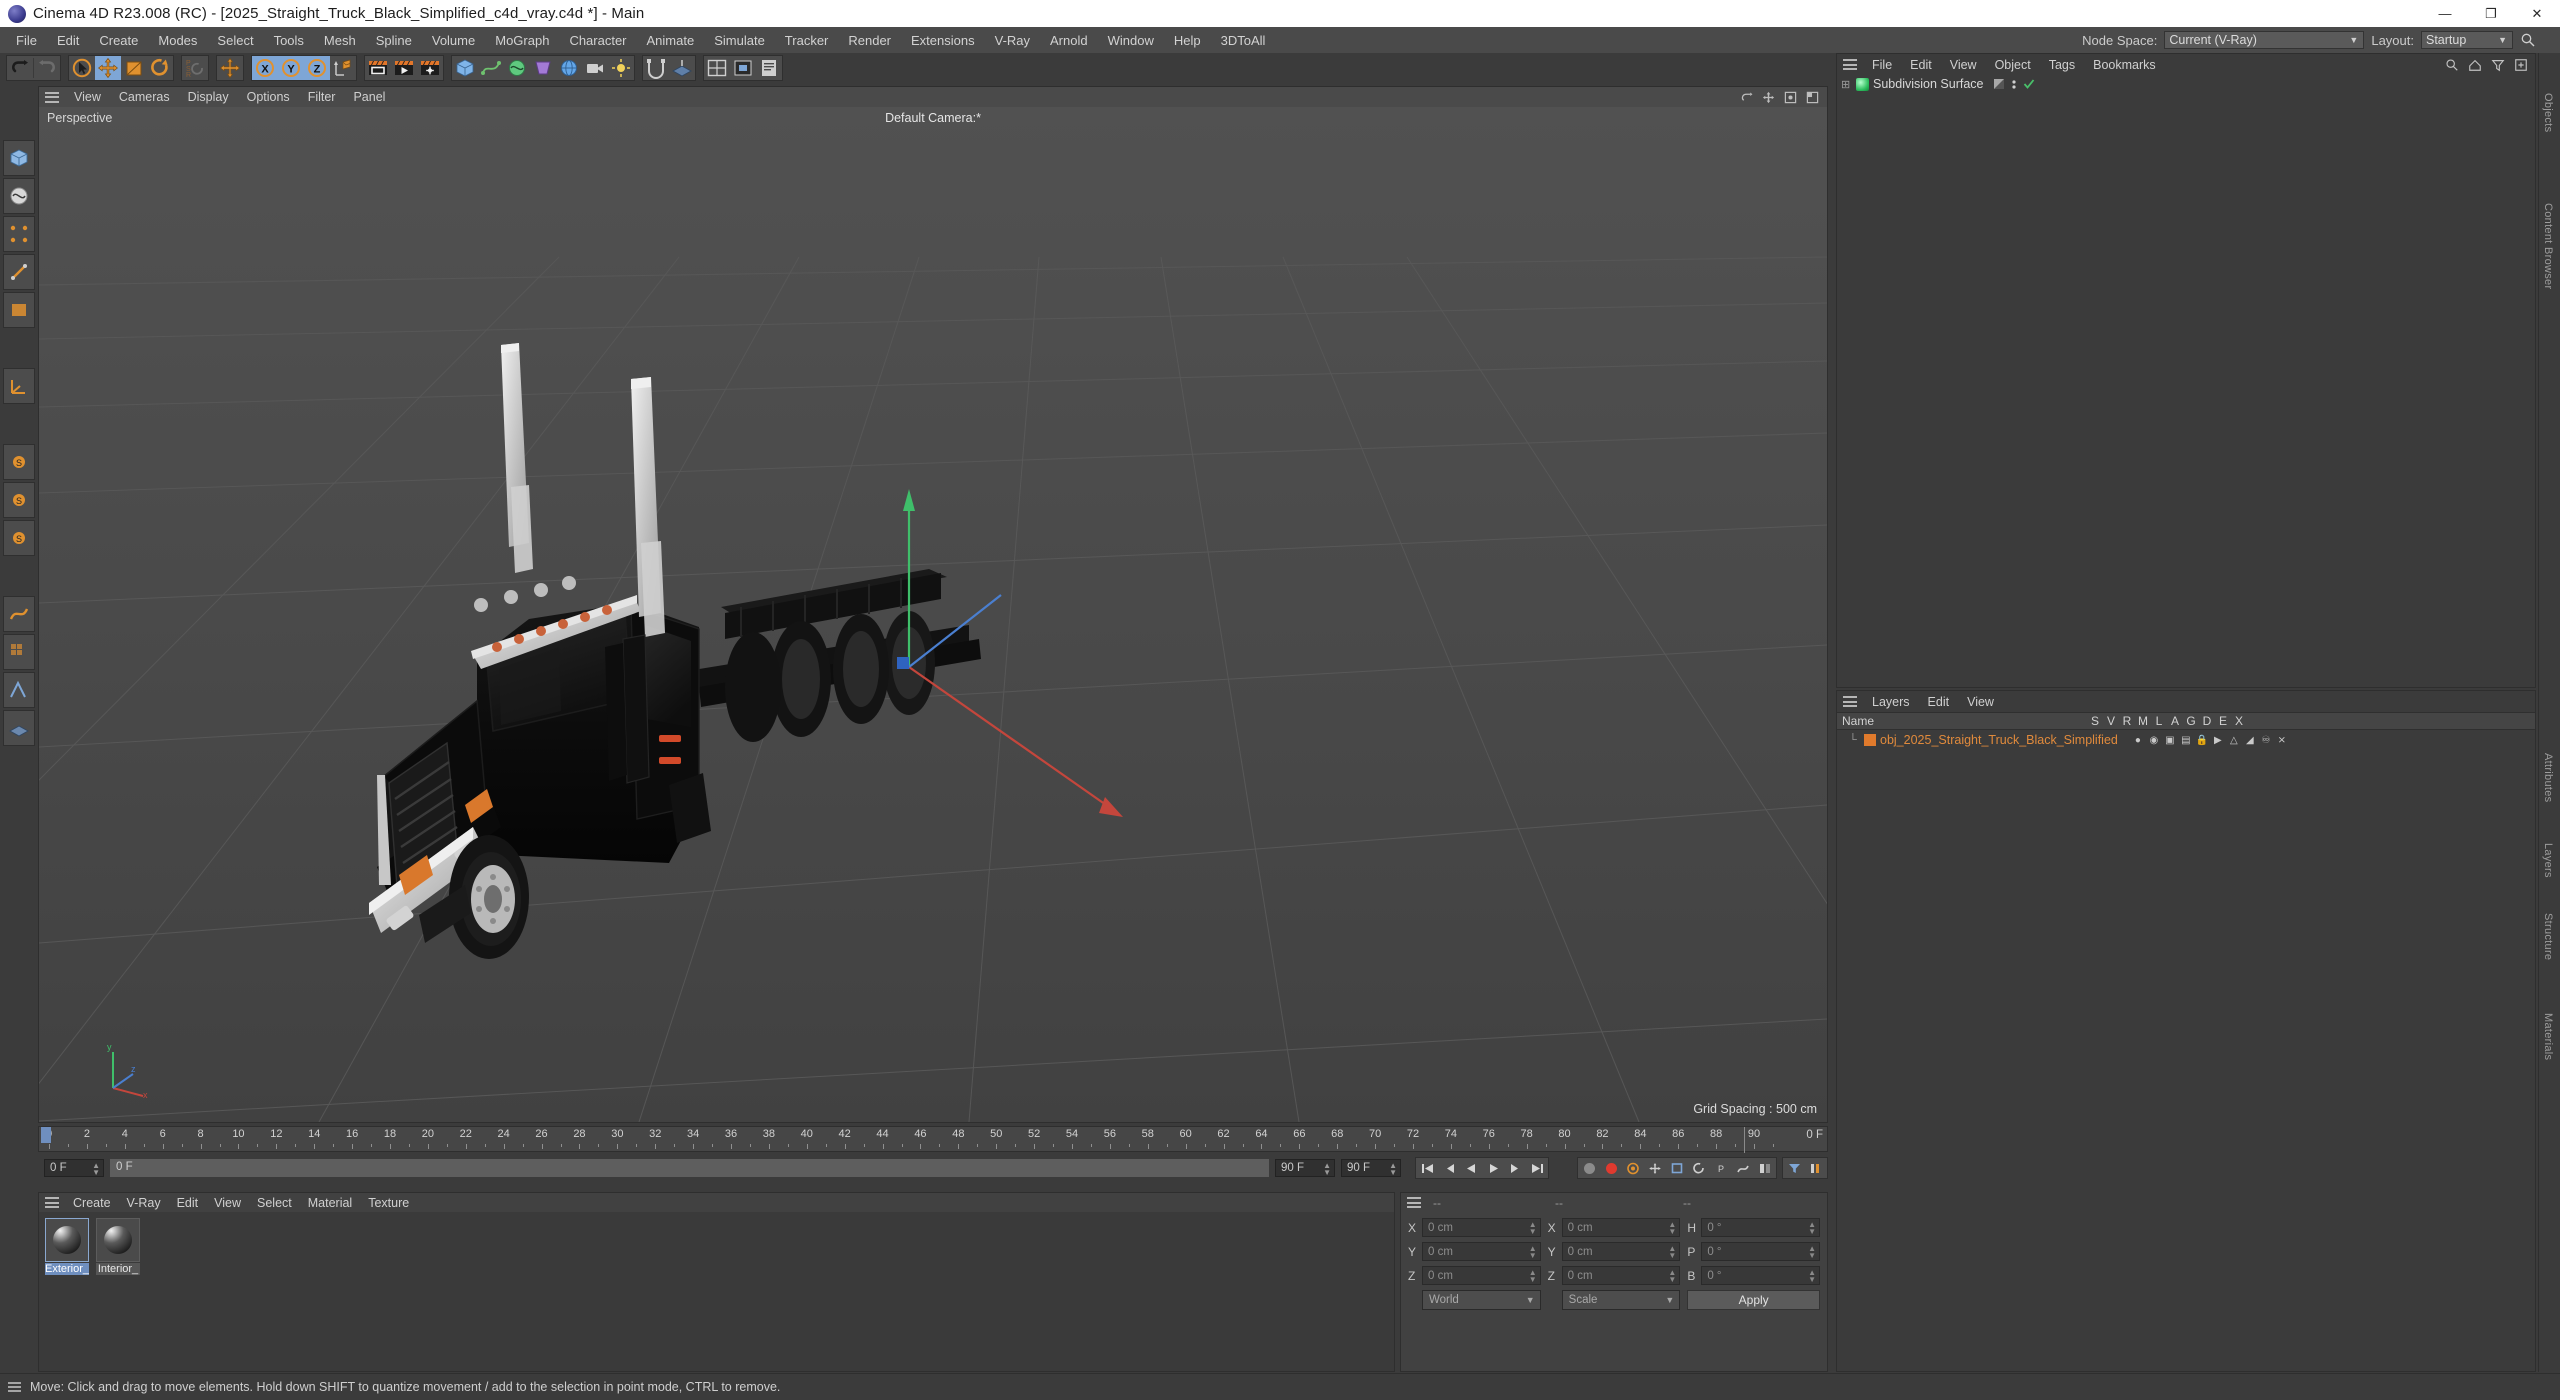  I want to click on home-icon, so click(2475, 65).